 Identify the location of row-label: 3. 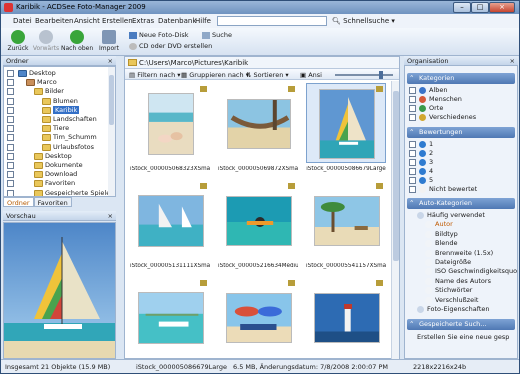
(431, 162).